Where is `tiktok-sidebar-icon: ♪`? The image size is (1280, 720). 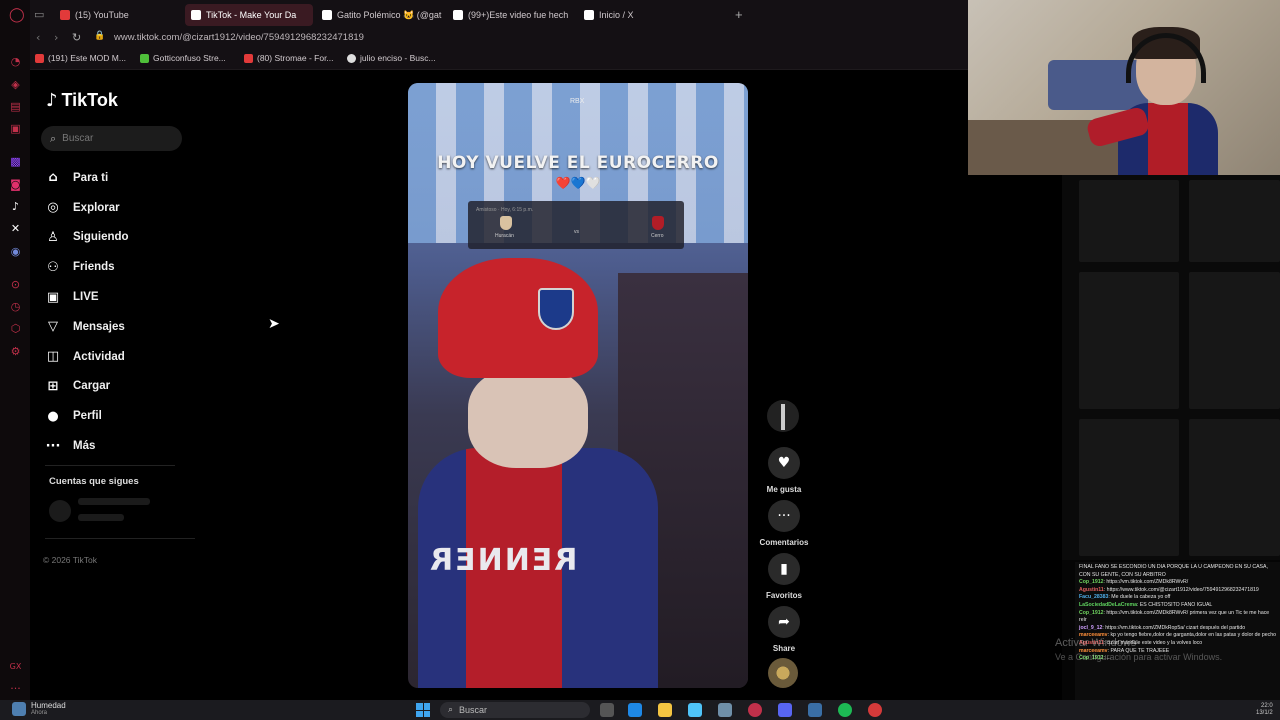 tiktok-sidebar-icon: ♪ is located at coordinates (15, 206).